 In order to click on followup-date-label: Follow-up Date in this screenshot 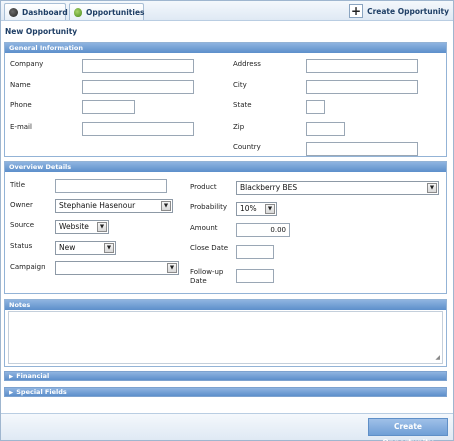, I will do `click(207, 276)`.